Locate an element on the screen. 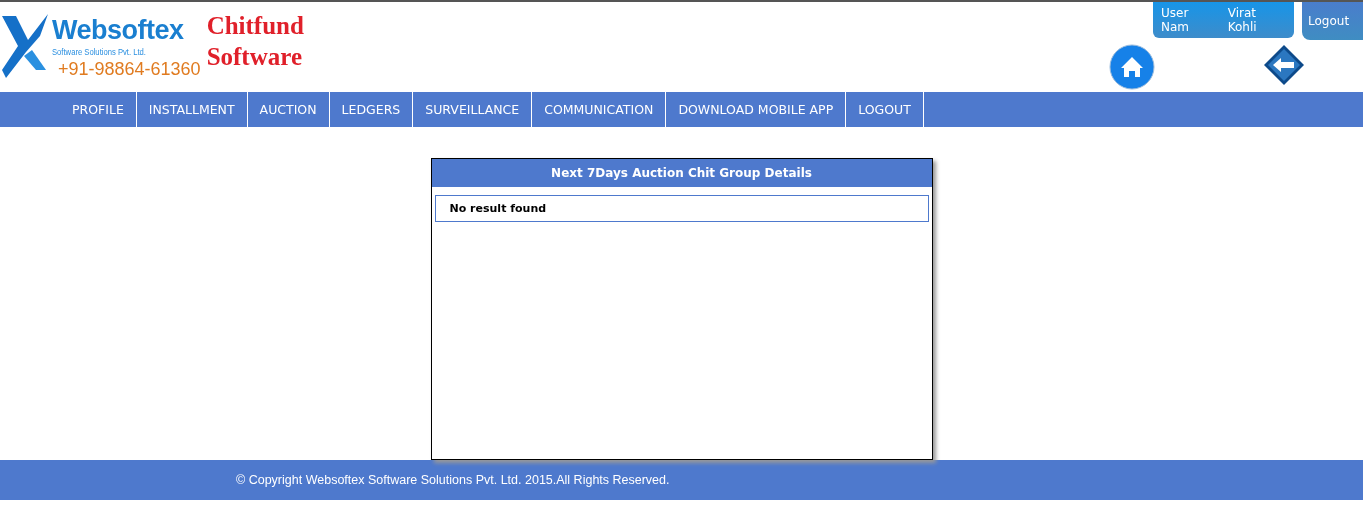 This screenshot has width=1363, height=507. phone-number: +91-98864-61360 is located at coordinates (129, 69).